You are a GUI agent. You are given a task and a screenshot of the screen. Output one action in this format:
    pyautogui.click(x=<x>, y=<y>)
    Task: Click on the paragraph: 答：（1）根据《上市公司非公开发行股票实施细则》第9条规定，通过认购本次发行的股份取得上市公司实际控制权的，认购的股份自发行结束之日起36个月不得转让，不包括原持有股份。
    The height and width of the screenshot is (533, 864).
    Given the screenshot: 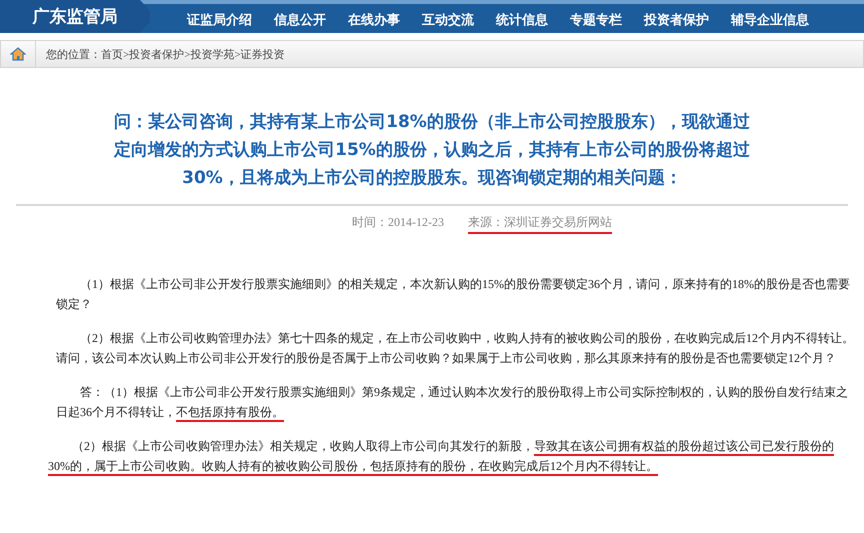 What is the action you would take?
    pyautogui.click(x=455, y=402)
    